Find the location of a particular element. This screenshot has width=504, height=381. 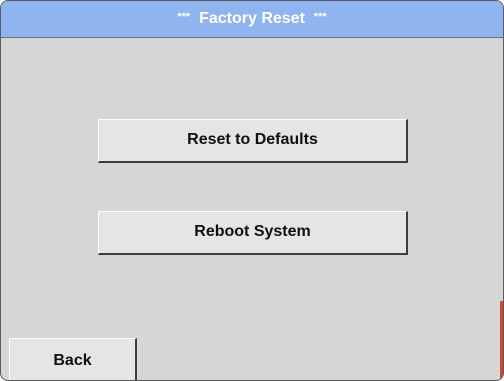

reset-to-defaults-label: Reset to Defaults is located at coordinates (252, 139).